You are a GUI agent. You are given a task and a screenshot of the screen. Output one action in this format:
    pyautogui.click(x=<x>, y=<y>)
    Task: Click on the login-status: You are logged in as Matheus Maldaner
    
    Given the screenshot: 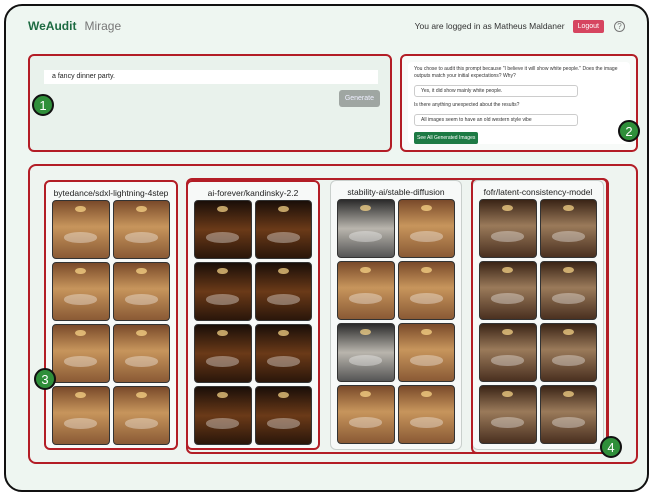 What is the action you would take?
    pyautogui.click(x=489, y=26)
    